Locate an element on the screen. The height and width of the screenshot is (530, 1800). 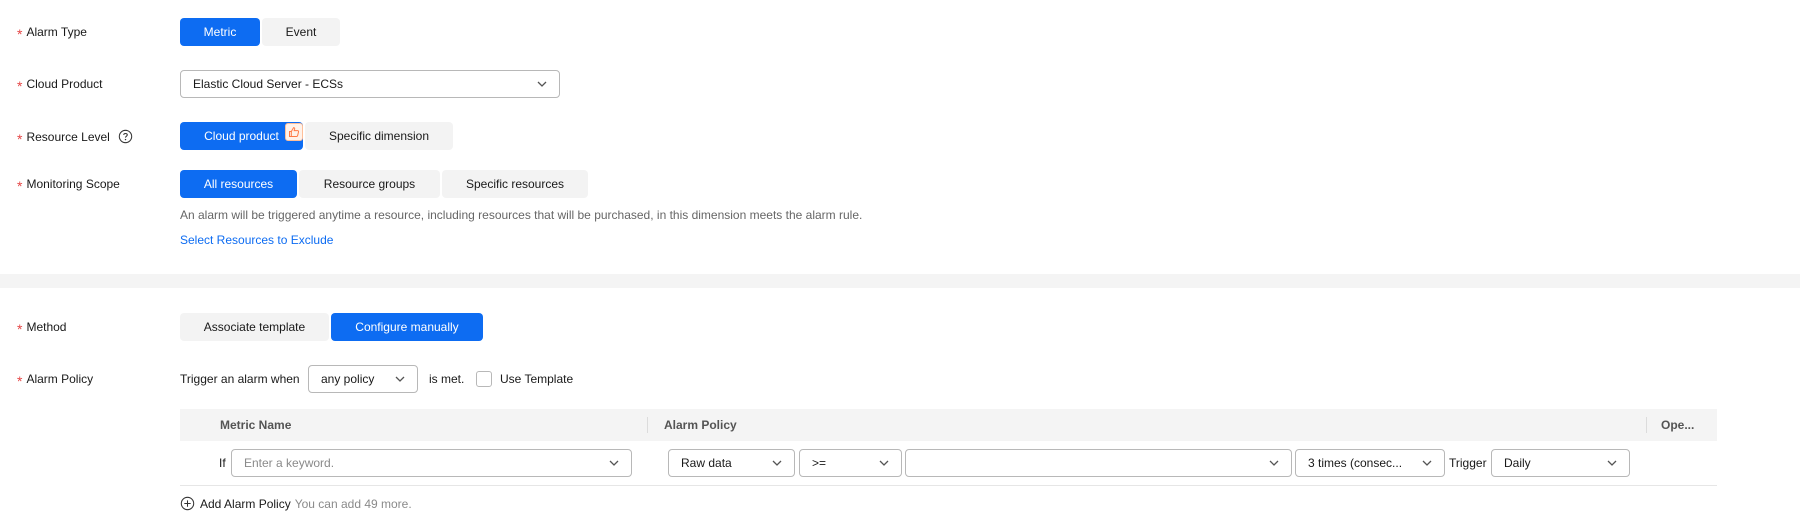
select-resources-to-exclude-link: Select Resources to Exclude is located at coordinates (256, 240).